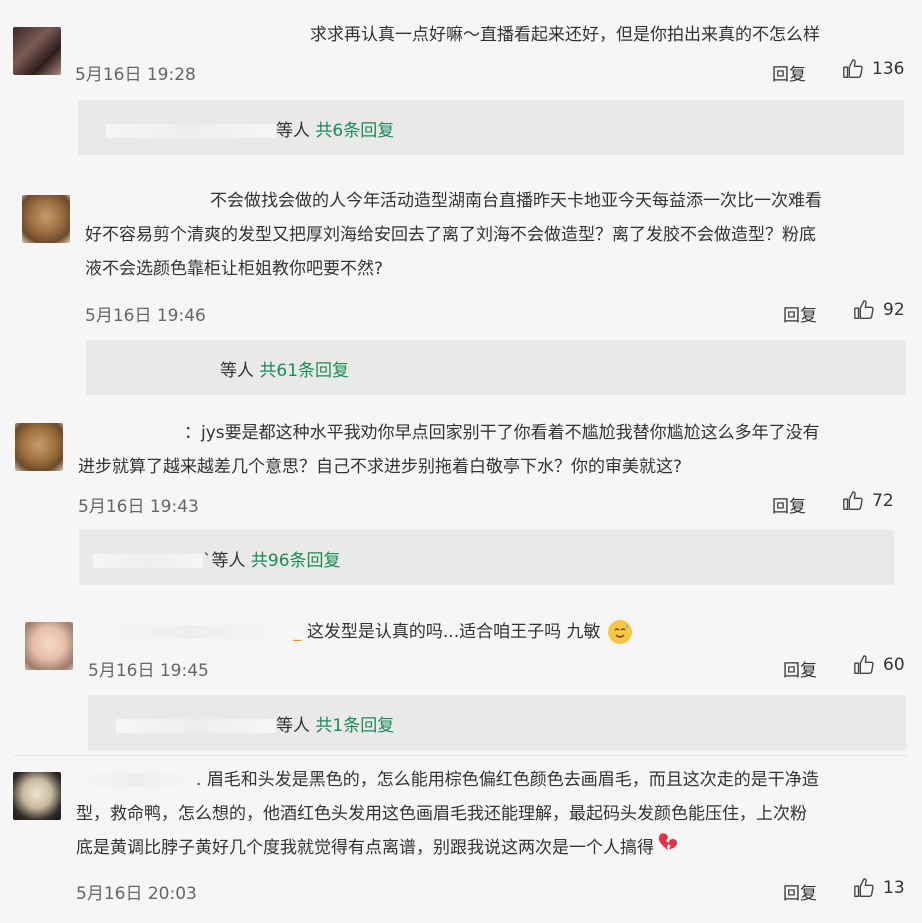 This screenshot has height=923, width=922. I want to click on sub-replies: 等人 共6条回复, so click(491, 127).